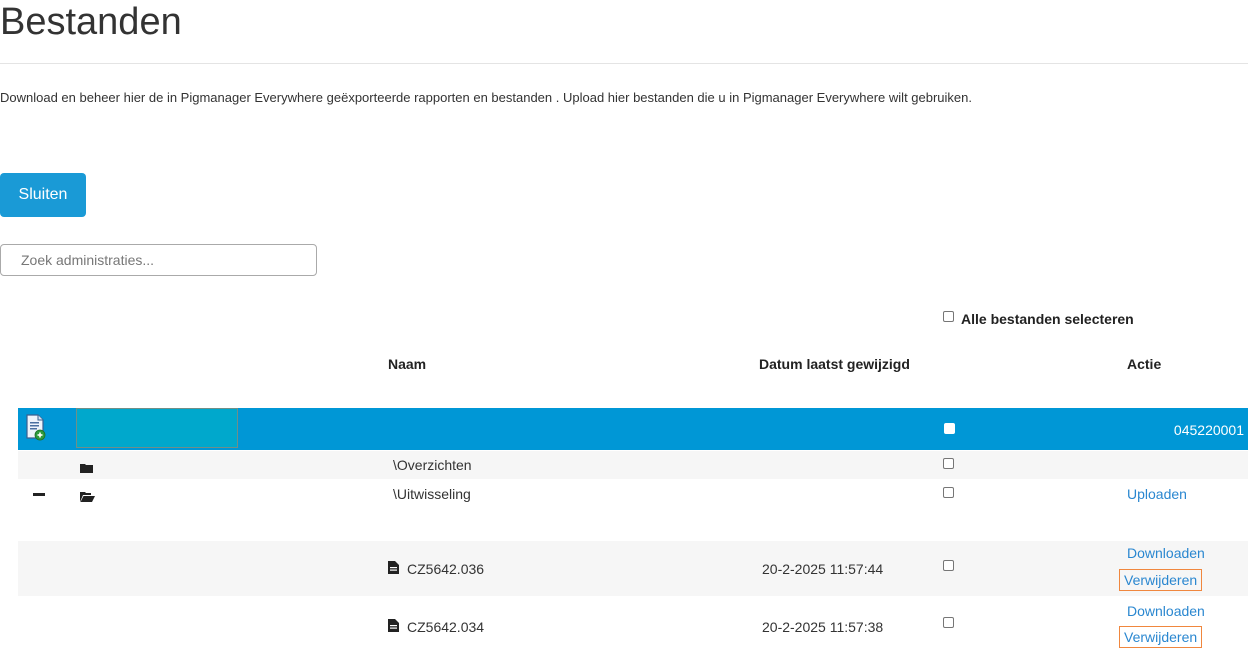 The height and width of the screenshot is (659, 1248). Describe the element at coordinates (633, 465) in the screenshot. I see `folder-row: \Overzichten` at that location.